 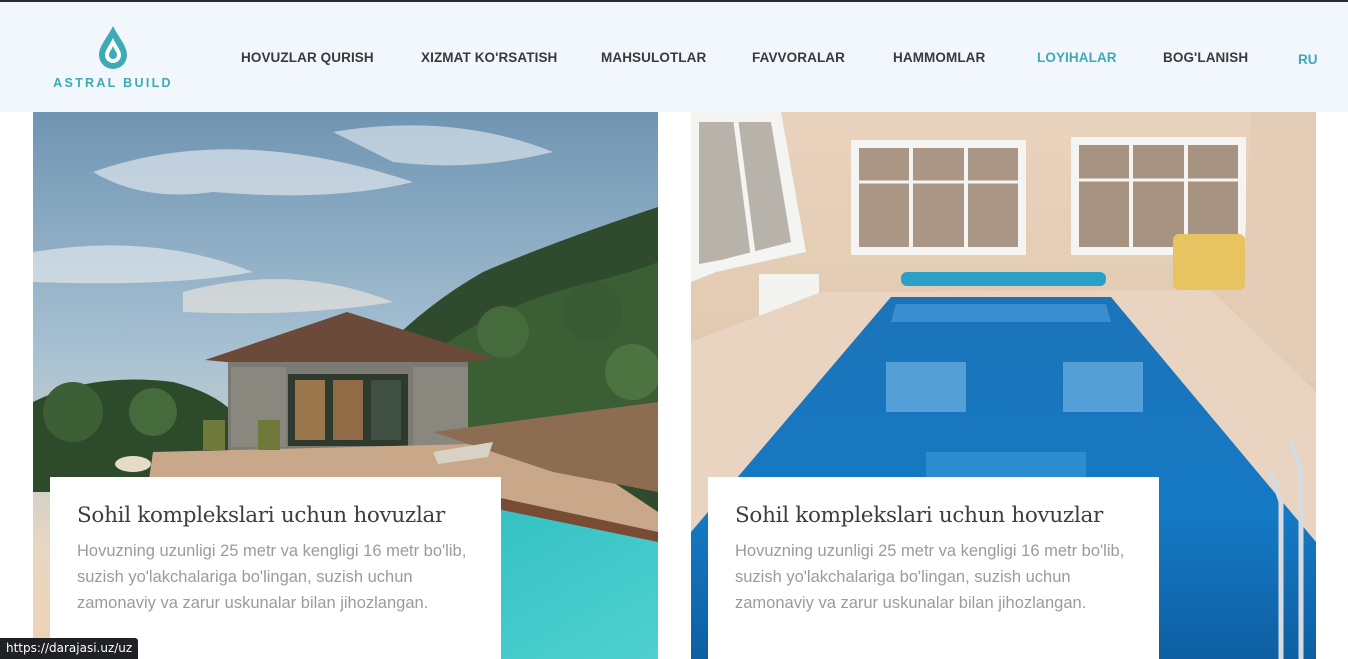 I want to click on nav-item-boglanish: BOG'LANISH, so click(x=1205, y=57).